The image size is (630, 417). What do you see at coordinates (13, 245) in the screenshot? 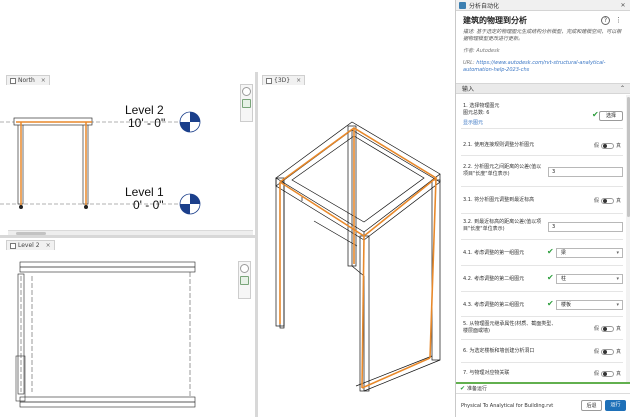
I see `plan-view-icon` at bounding box center [13, 245].